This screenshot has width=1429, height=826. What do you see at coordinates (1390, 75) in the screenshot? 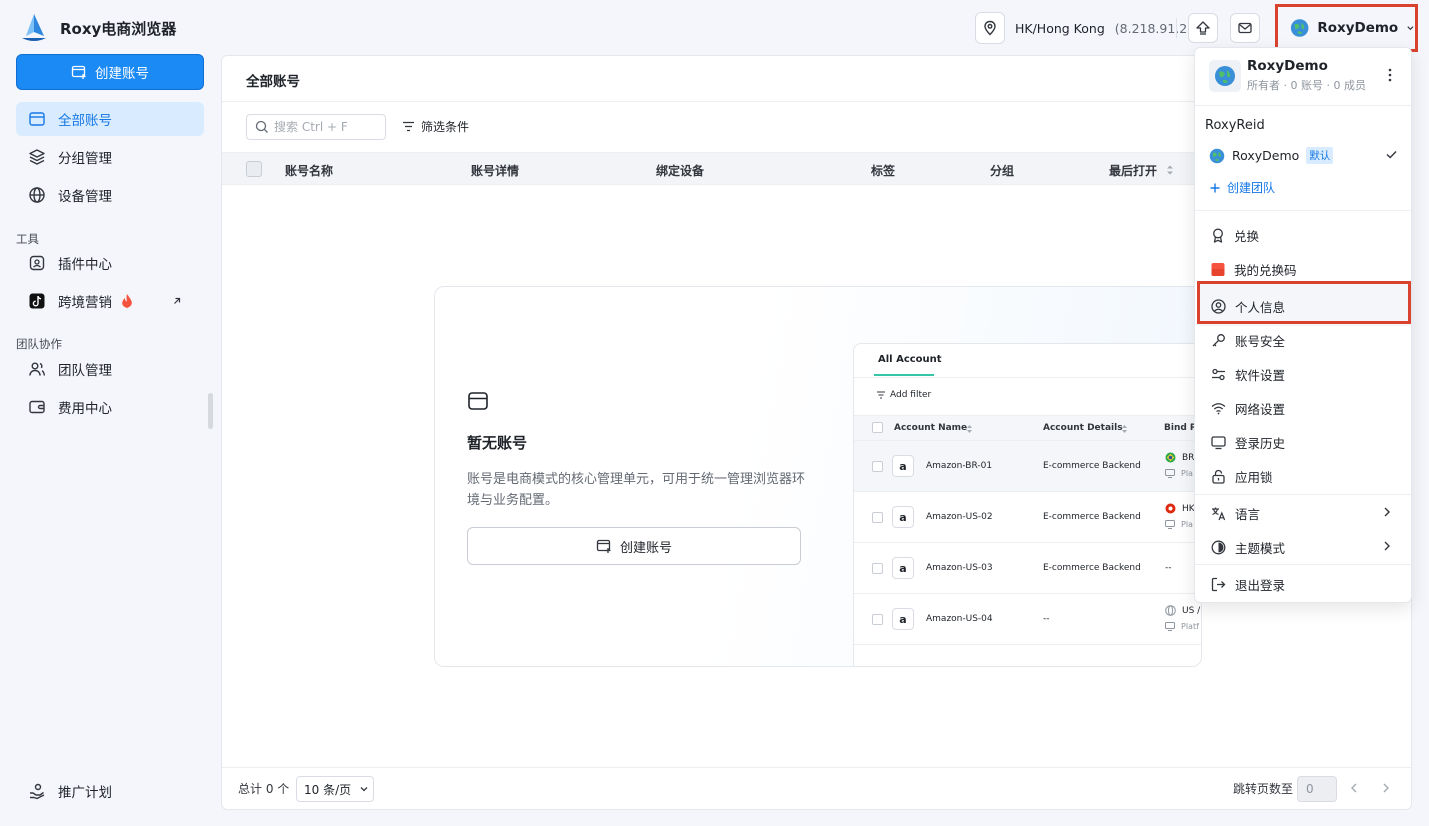
I see `more-vertical-icon` at bounding box center [1390, 75].